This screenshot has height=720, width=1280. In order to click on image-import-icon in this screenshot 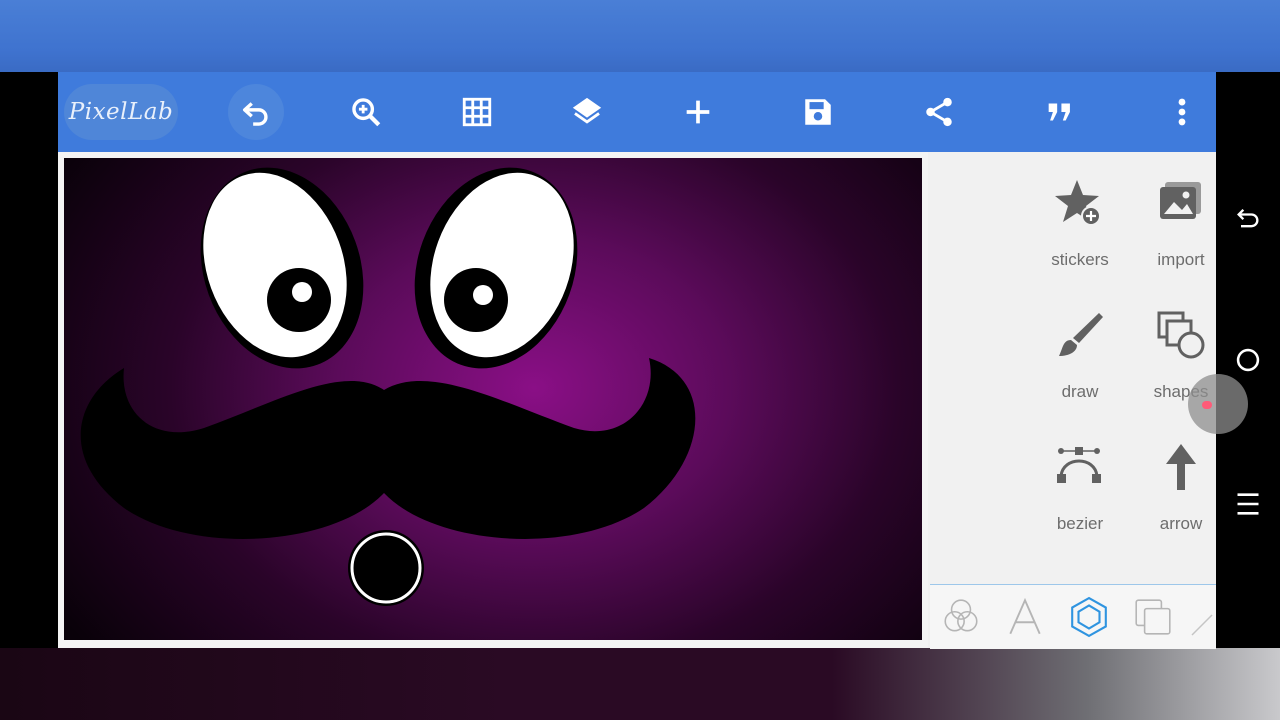, I will do `click(1180, 200)`.